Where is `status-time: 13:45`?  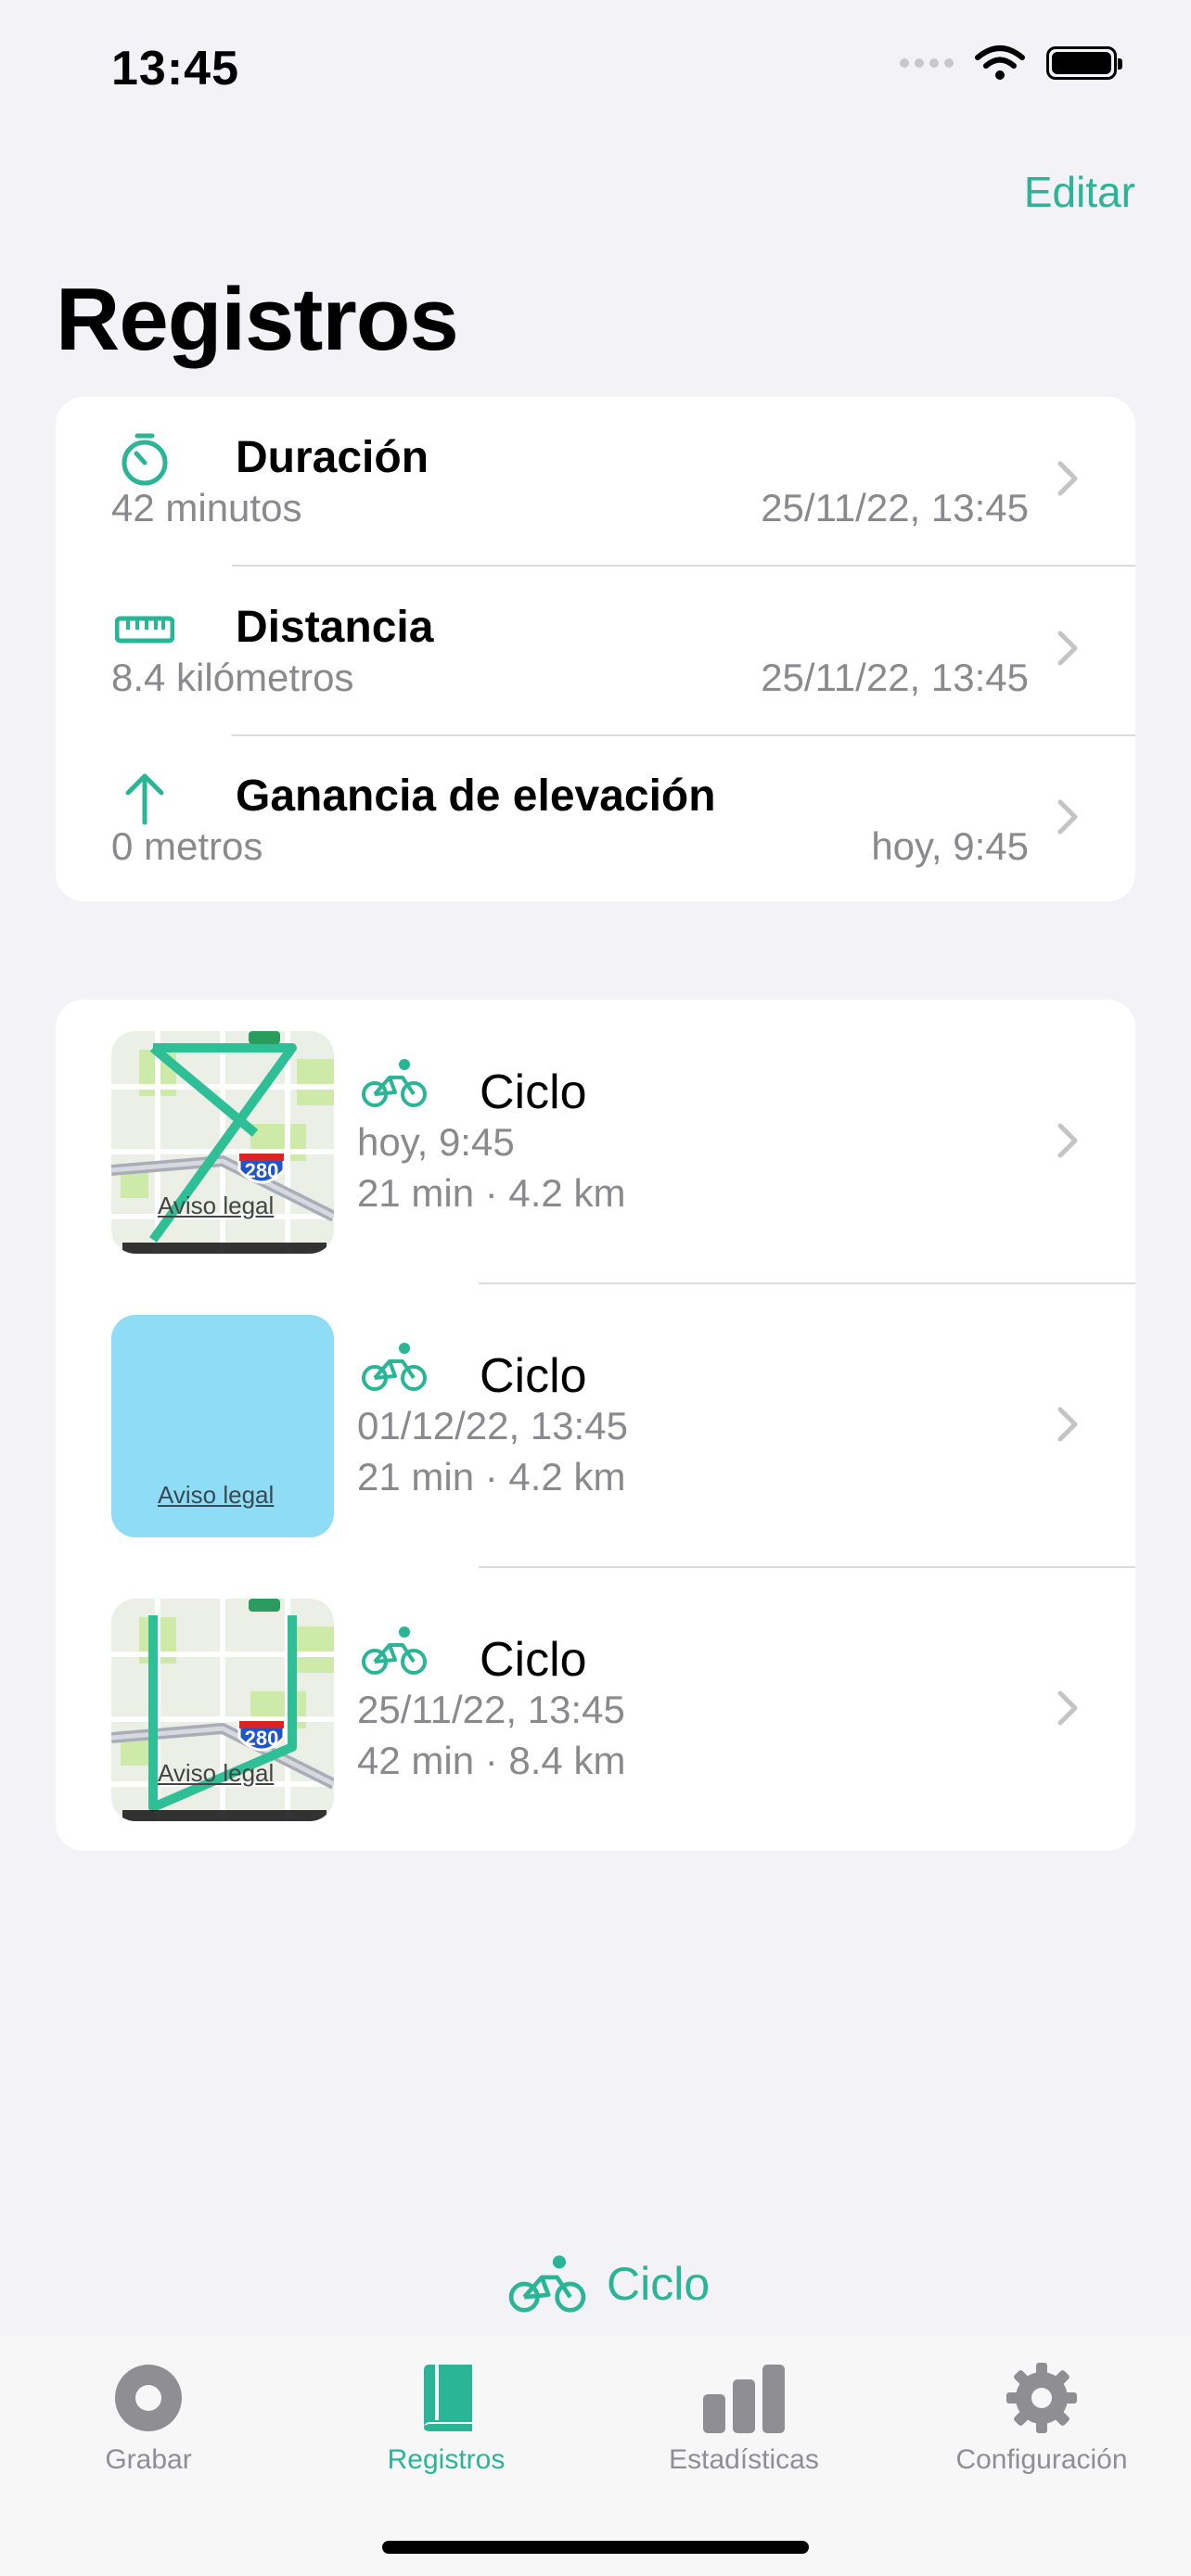
status-time: 13:45 is located at coordinates (175, 69).